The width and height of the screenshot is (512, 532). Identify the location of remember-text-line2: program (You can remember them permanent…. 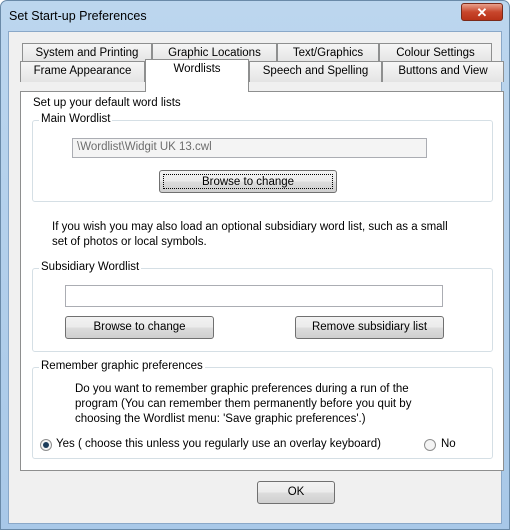
(243, 404).